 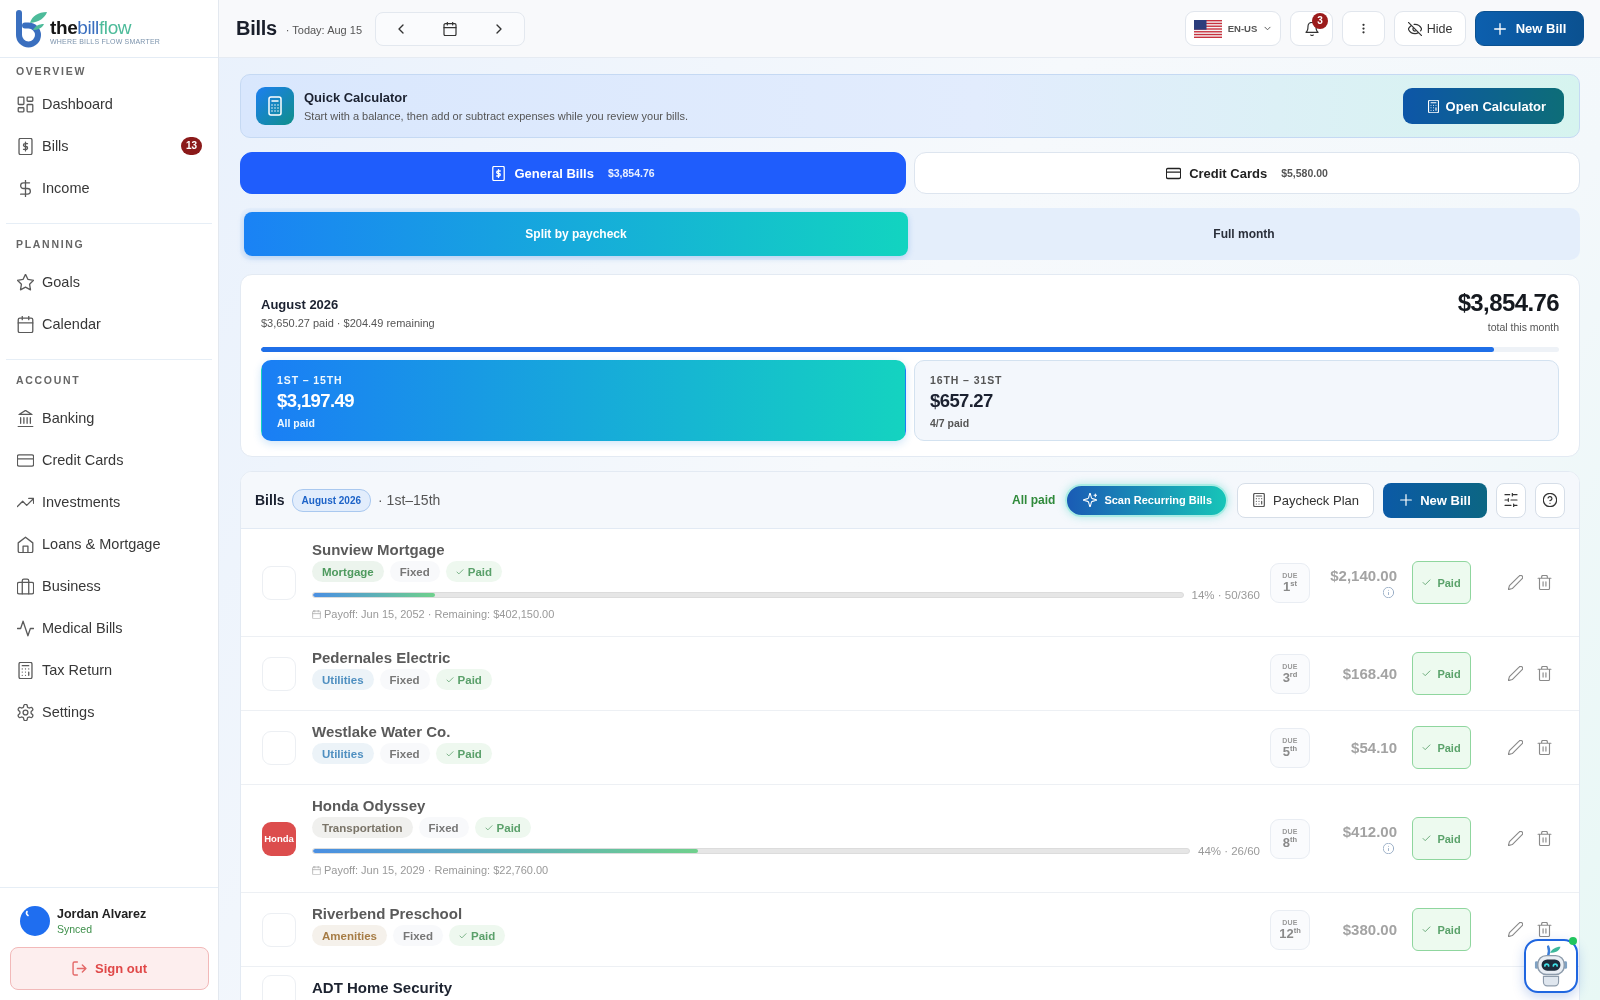 I want to click on tab: General Bills $3,854.76, so click(x=573, y=173).